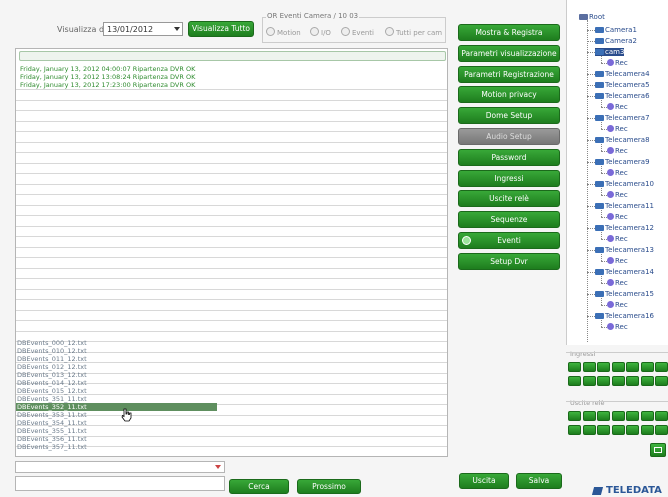 The image size is (668, 497). Describe the element at coordinates (624, 294) in the screenshot. I see `tree-node-camera: Telecamera15` at that location.